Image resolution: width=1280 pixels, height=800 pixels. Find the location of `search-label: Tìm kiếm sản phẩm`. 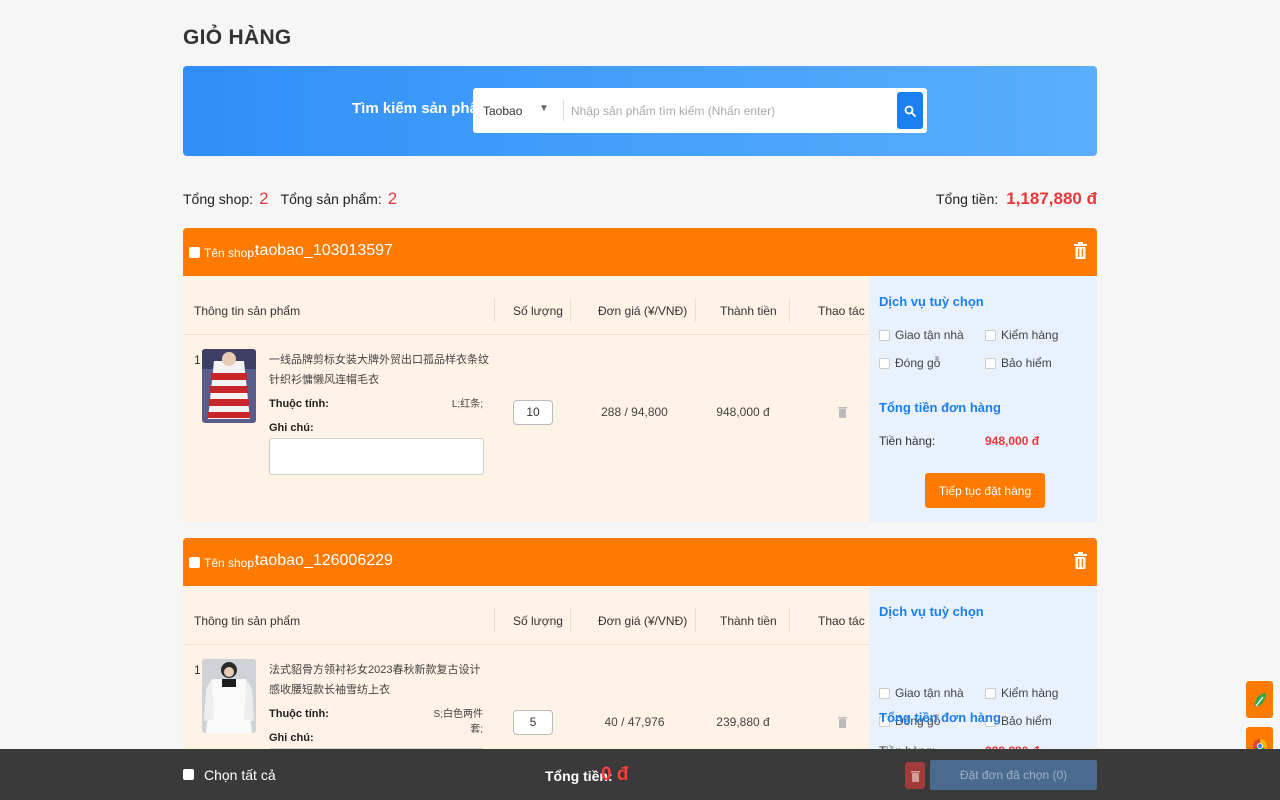

search-label: Tìm kiếm sản phẩm is located at coordinates (422, 108).